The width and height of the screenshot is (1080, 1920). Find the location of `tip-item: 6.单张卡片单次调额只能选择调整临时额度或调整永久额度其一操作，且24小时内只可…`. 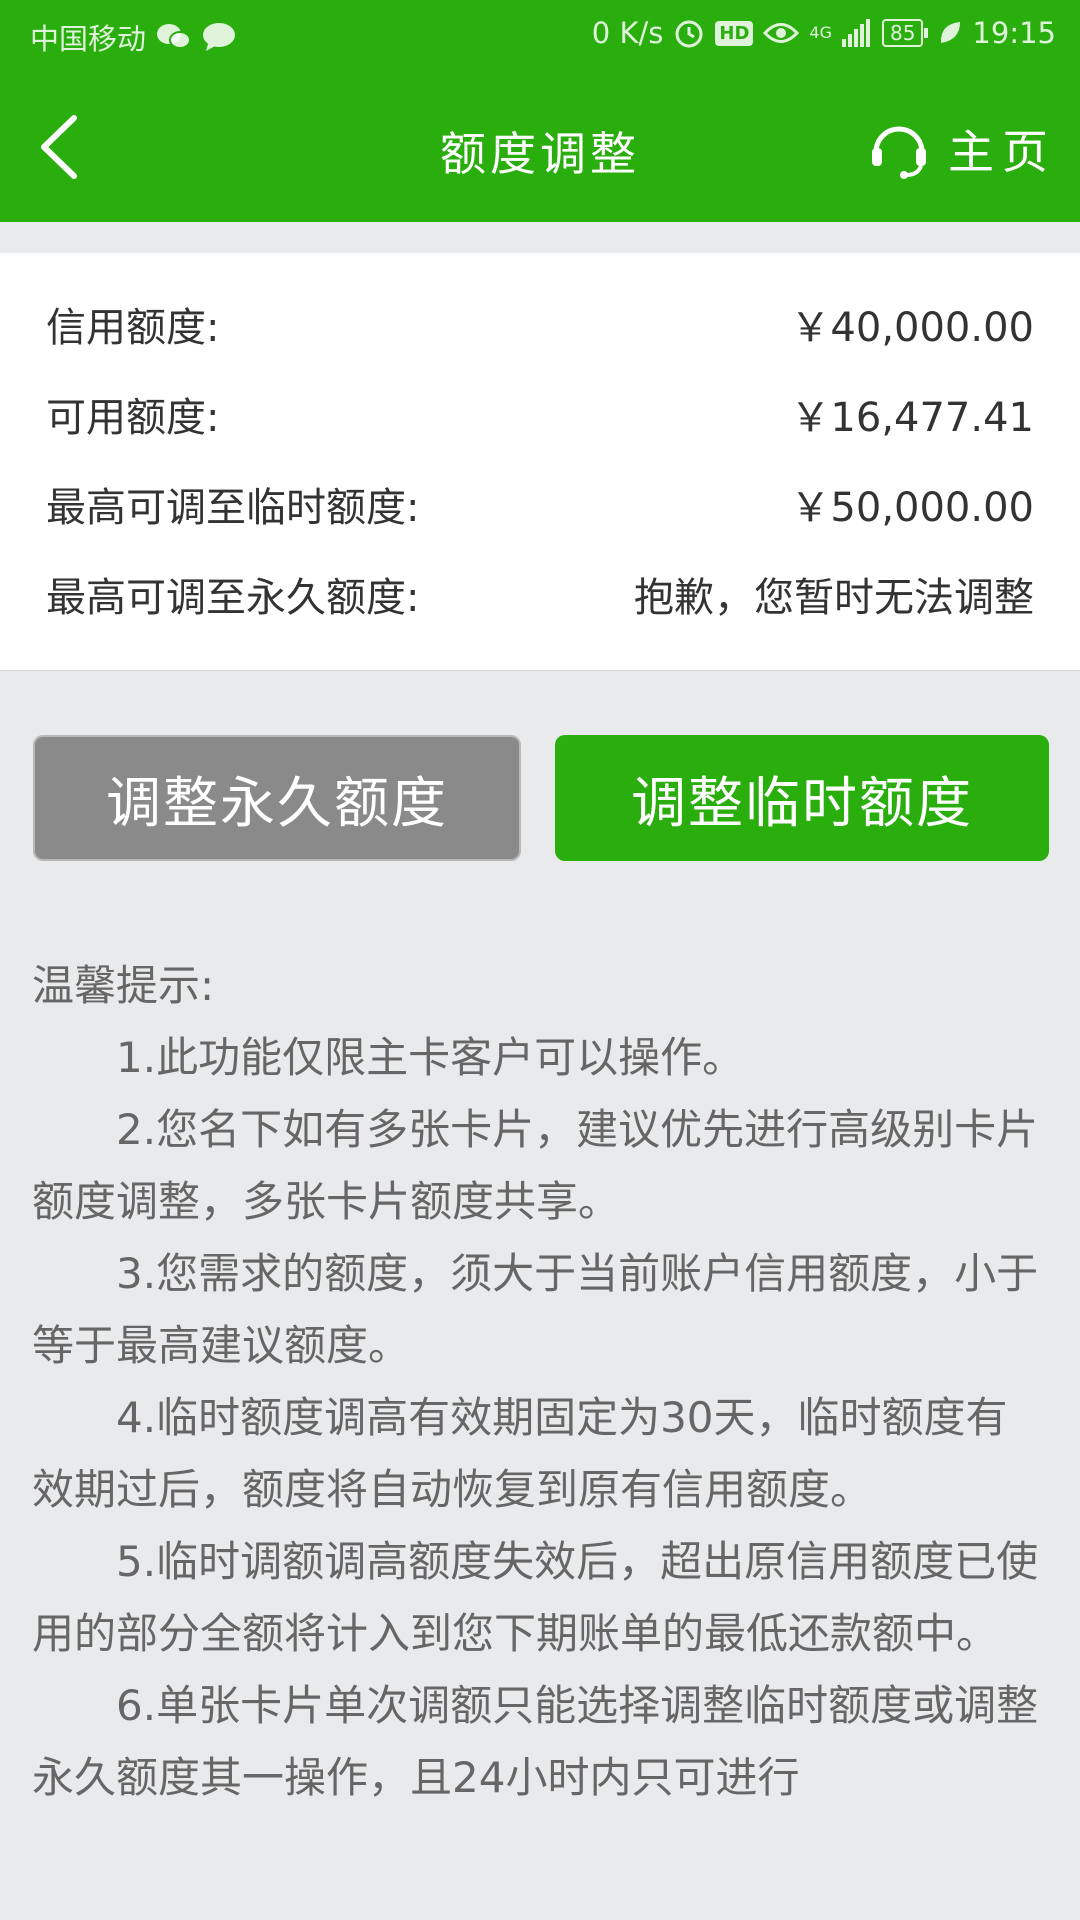

tip-item: 6.单张卡片单次调额只能选择调整临时额度或调整永久额度其一操作，且24小时内只可… is located at coordinates (535, 1741).